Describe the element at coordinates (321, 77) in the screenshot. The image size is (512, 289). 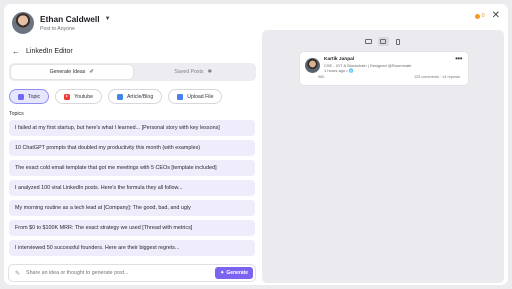
I see `reaction-count: 980` at that location.